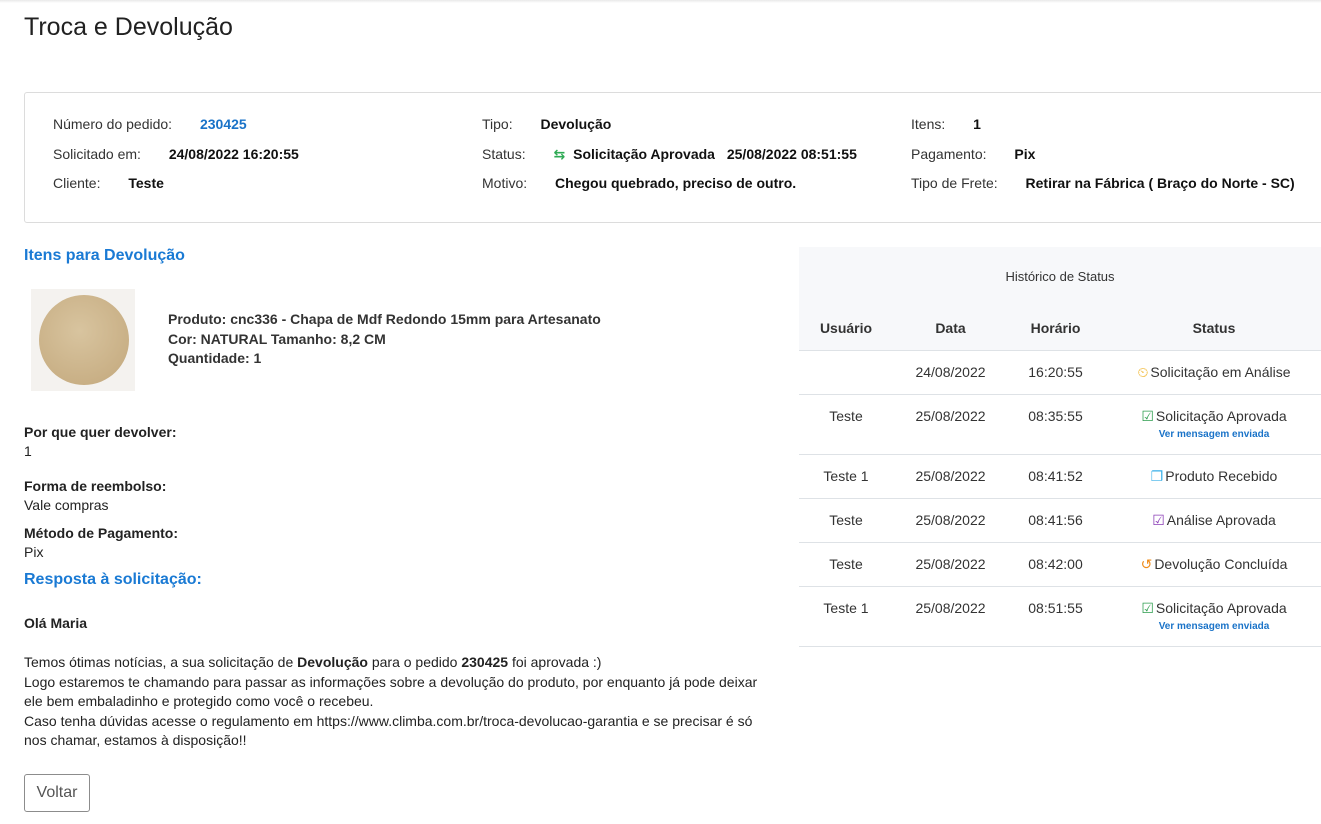 This screenshot has height=824, width=1321. I want to click on payment-row: Pagamento: Pix, so click(973, 154).